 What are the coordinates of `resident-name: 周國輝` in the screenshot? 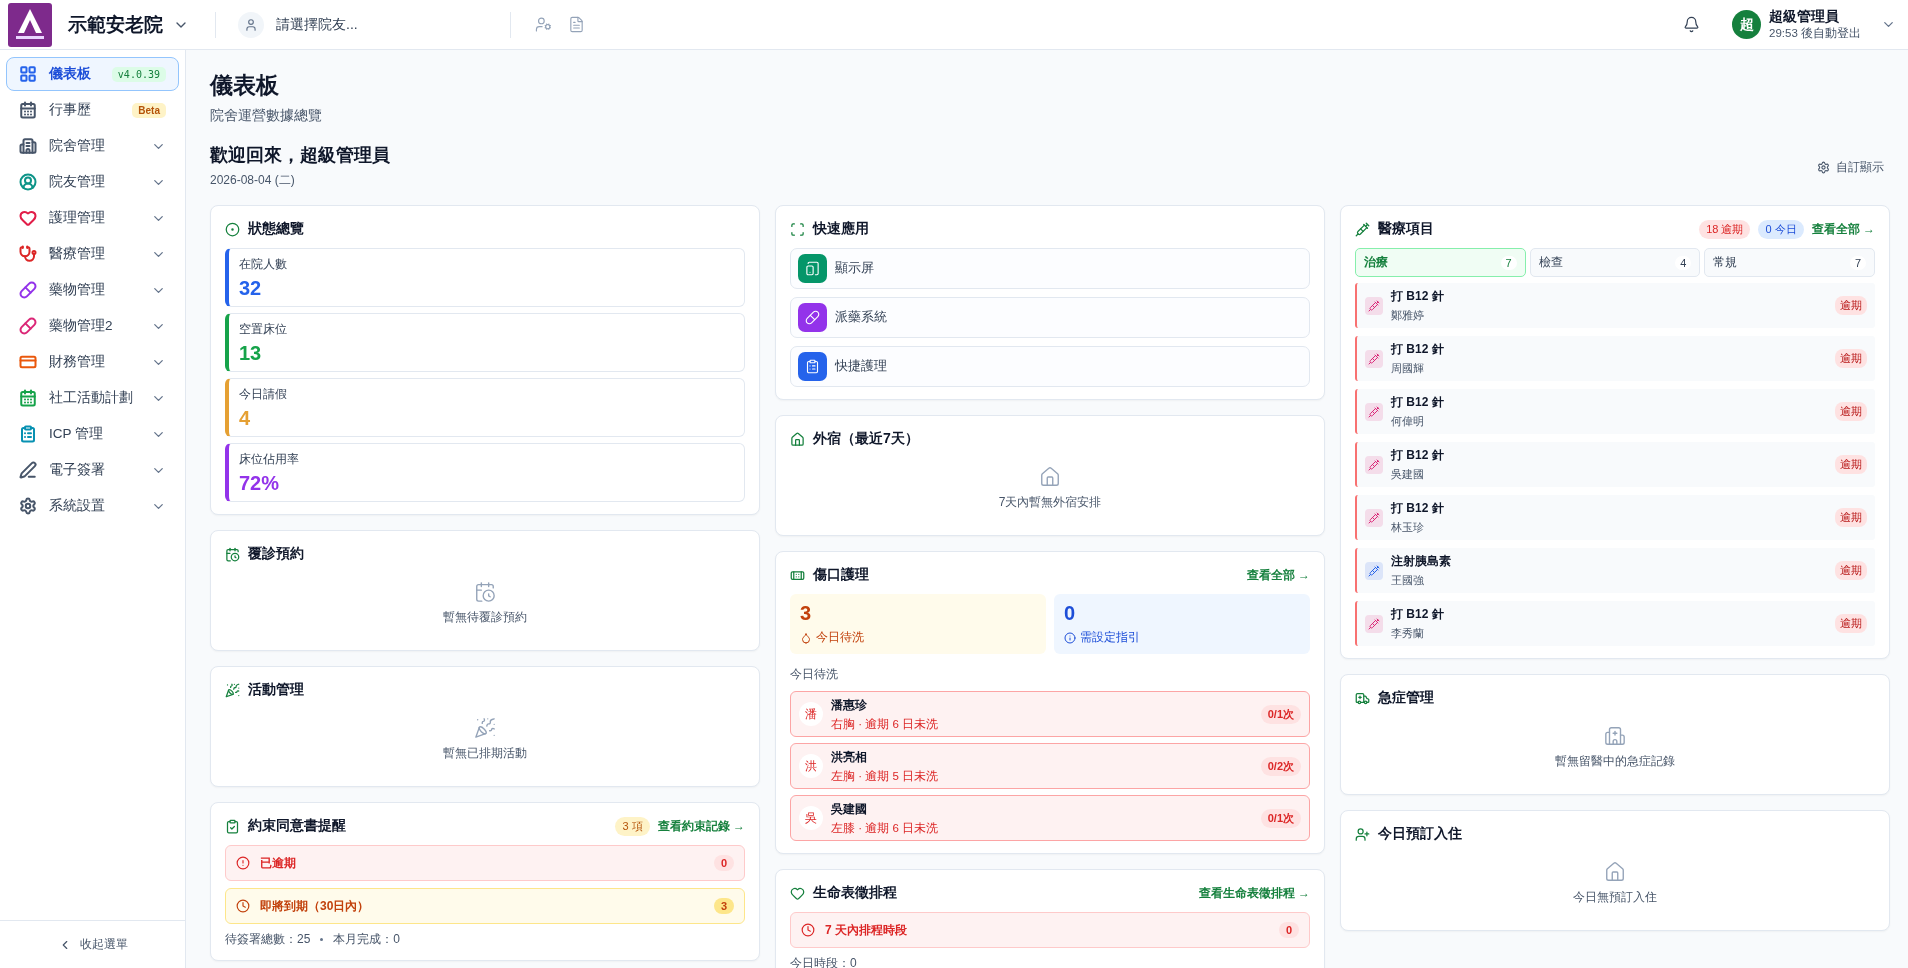 It's located at (1408, 368).